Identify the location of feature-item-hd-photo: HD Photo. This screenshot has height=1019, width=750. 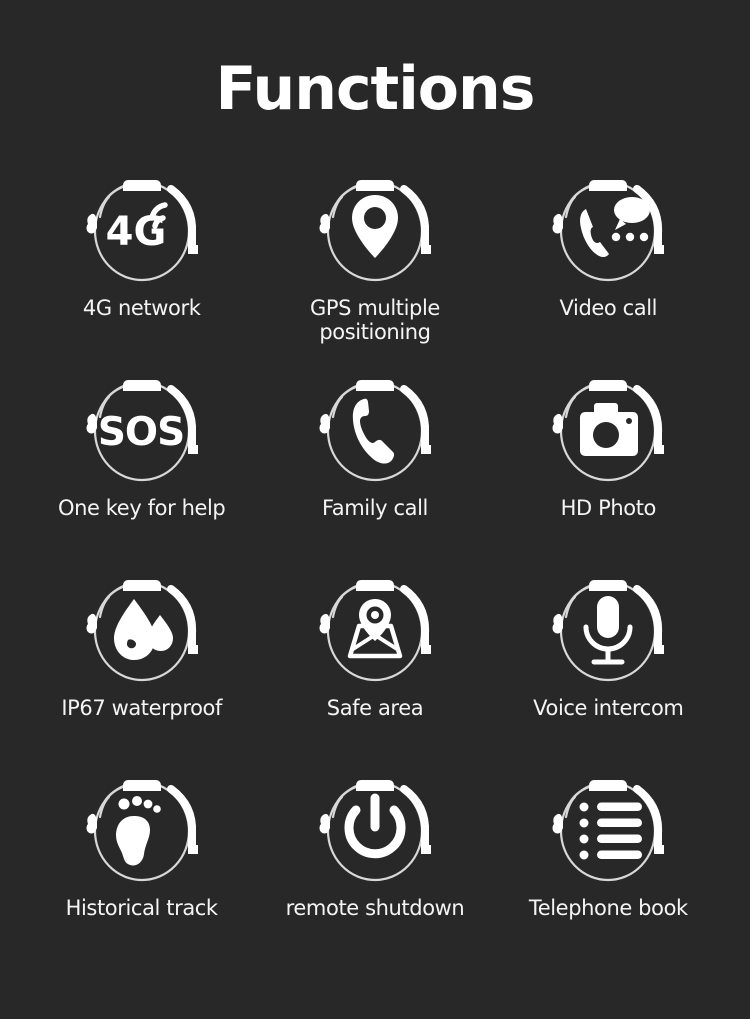
(608, 461).